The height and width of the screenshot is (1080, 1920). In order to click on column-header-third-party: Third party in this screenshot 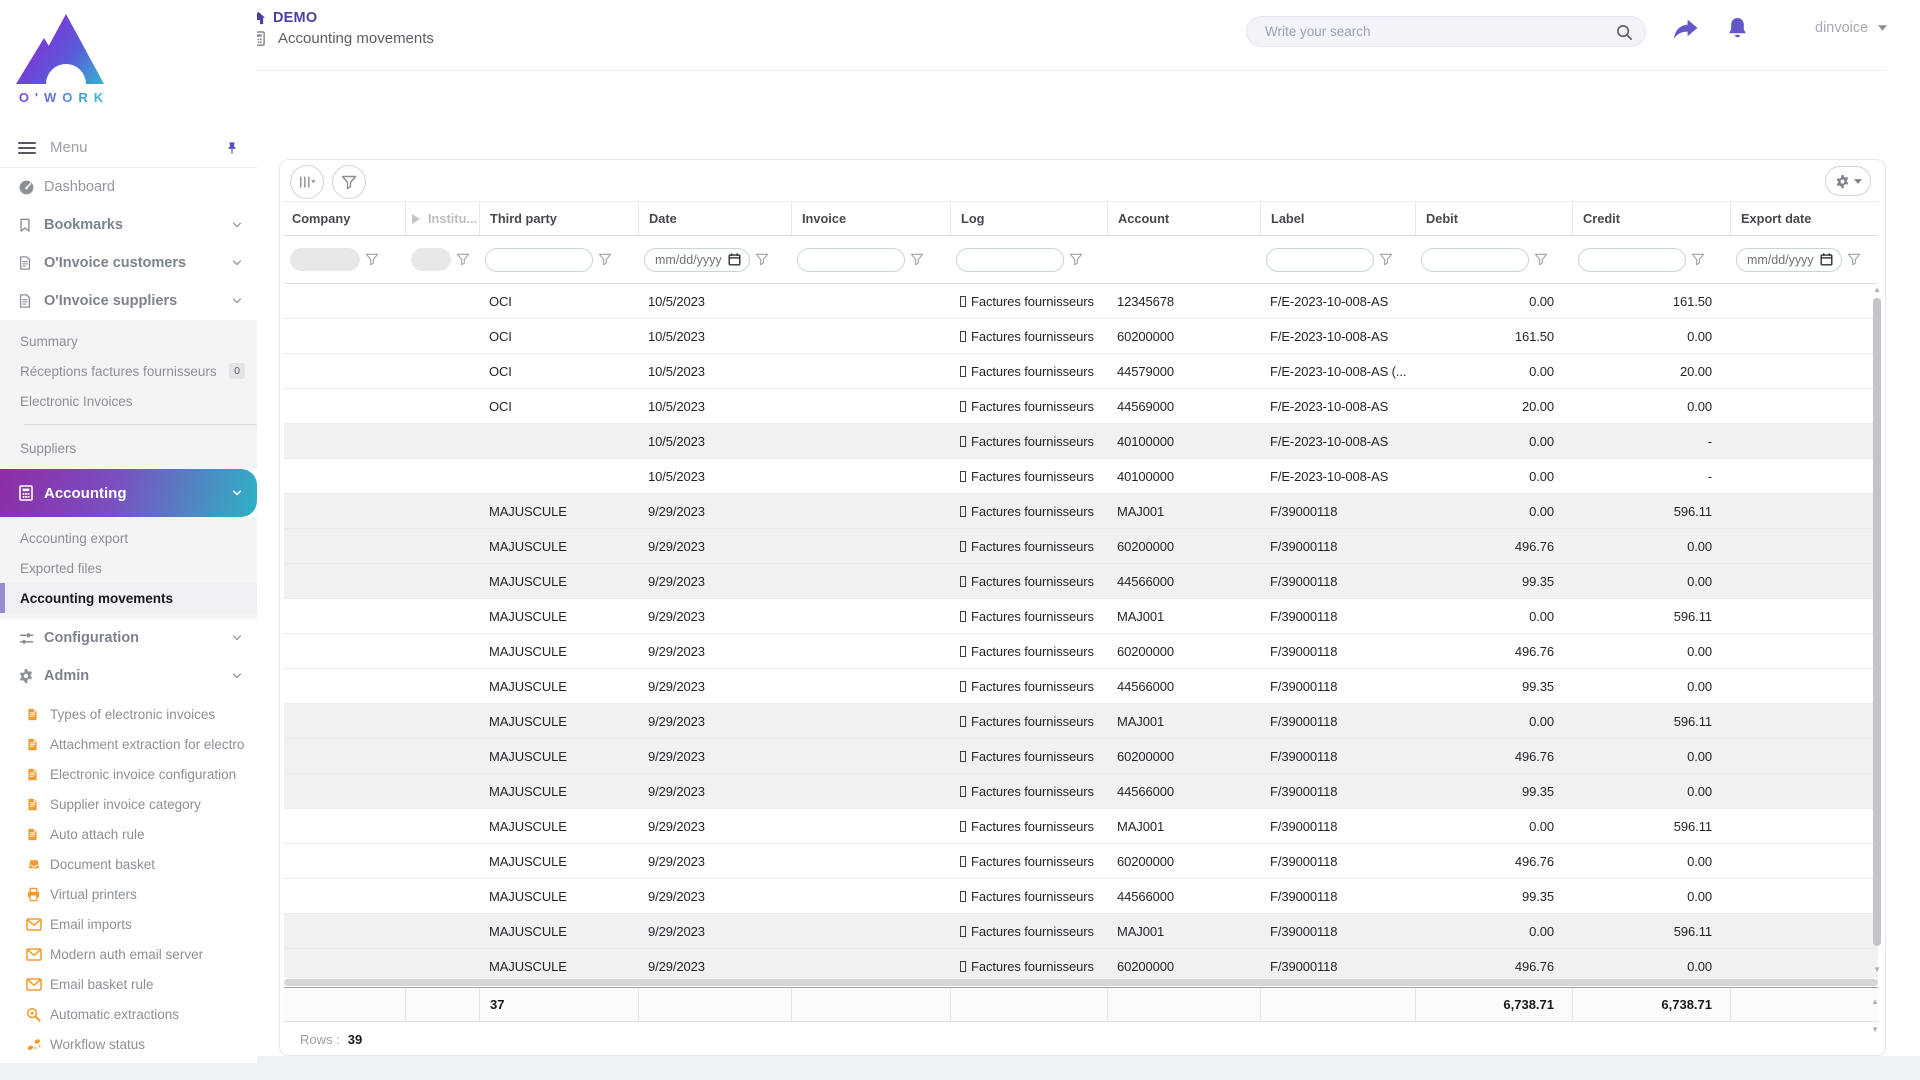, I will do `click(558, 218)`.